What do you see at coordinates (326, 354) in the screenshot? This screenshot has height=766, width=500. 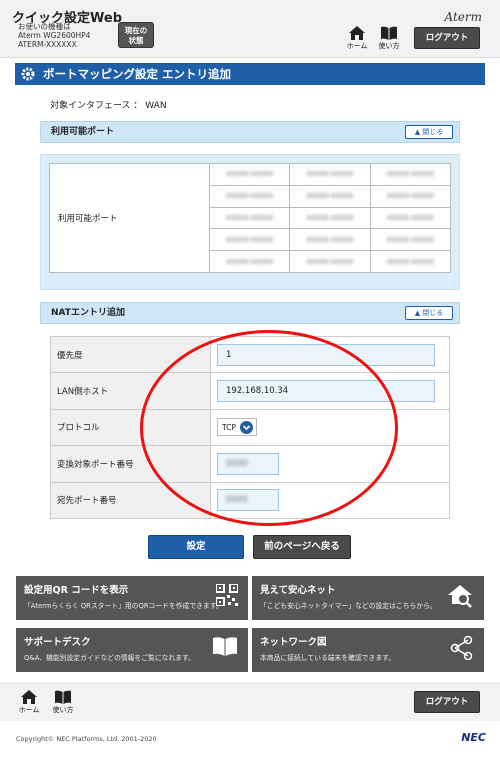 I see `priority-input: 1` at bounding box center [326, 354].